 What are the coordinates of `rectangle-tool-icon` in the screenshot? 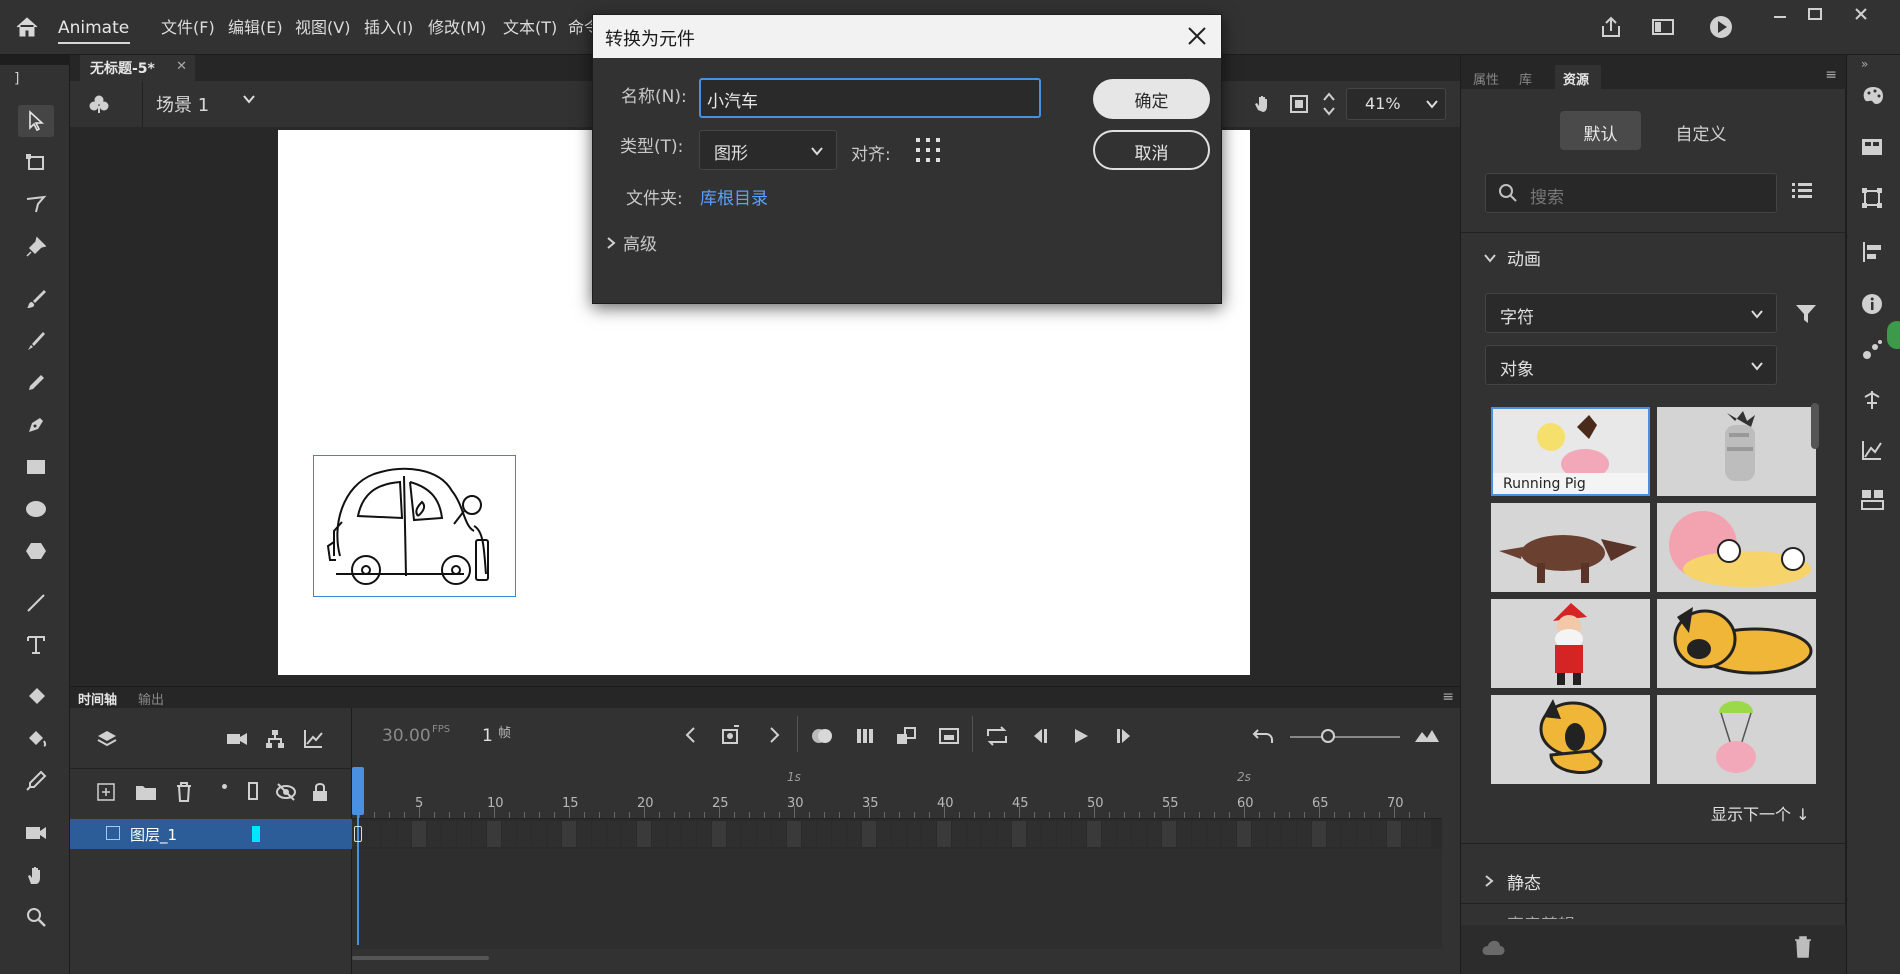 It's located at (36, 467).